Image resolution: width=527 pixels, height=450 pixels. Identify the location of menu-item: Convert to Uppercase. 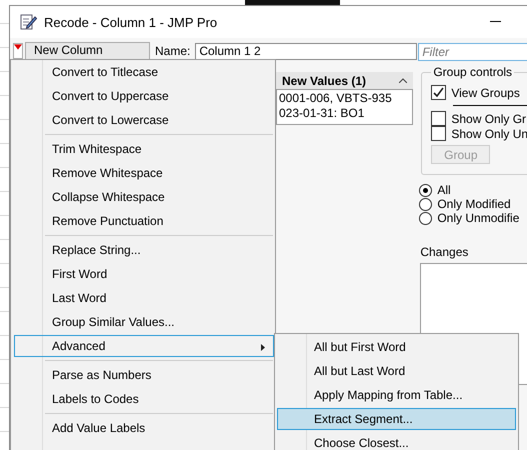
(144, 96).